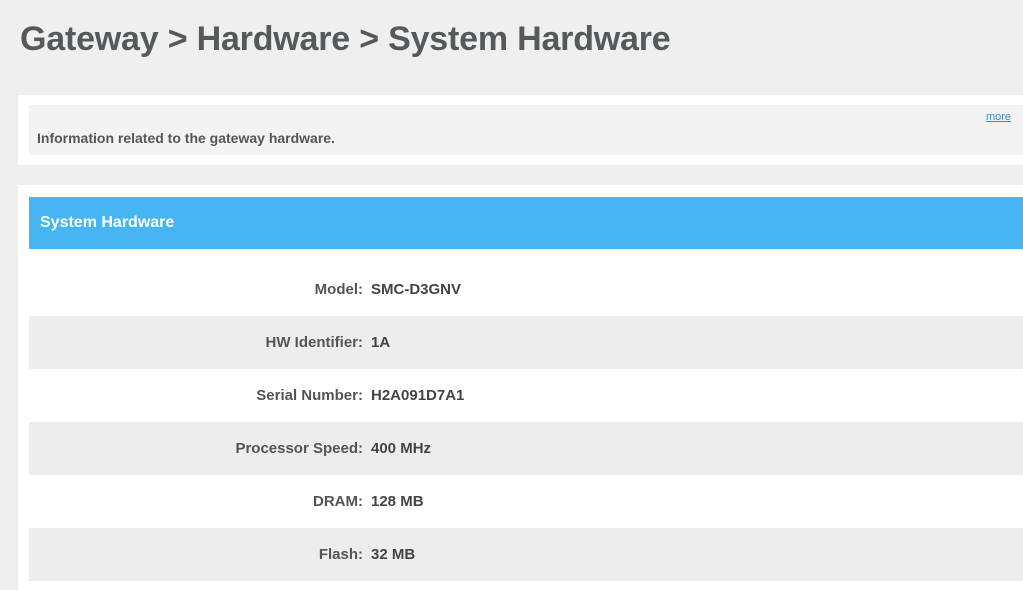 Image resolution: width=1023 pixels, height=590 pixels. What do you see at coordinates (418, 395) in the screenshot?
I see `row-value-serial-number: H2A091D7A1` at bounding box center [418, 395].